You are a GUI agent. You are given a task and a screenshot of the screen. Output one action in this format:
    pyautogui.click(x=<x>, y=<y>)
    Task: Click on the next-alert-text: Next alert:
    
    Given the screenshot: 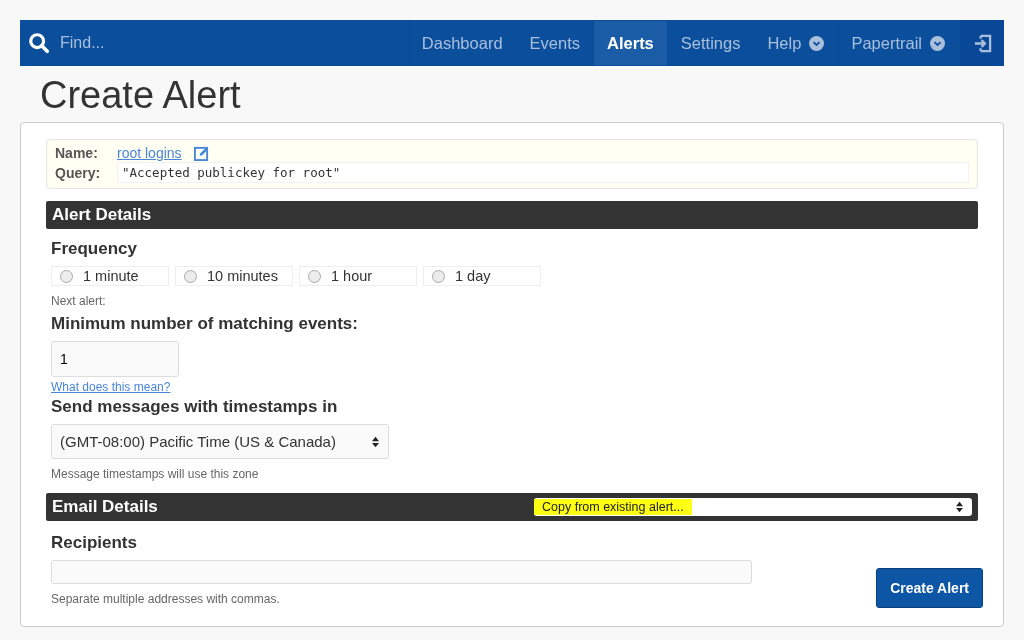 What is the action you would take?
    pyautogui.click(x=79, y=301)
    